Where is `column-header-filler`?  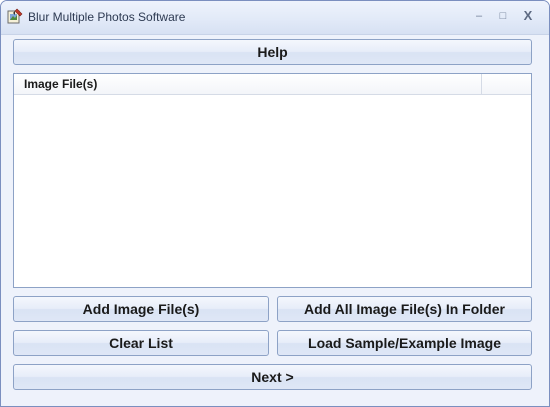 column-header-filler is located at coordinates (506, 84).